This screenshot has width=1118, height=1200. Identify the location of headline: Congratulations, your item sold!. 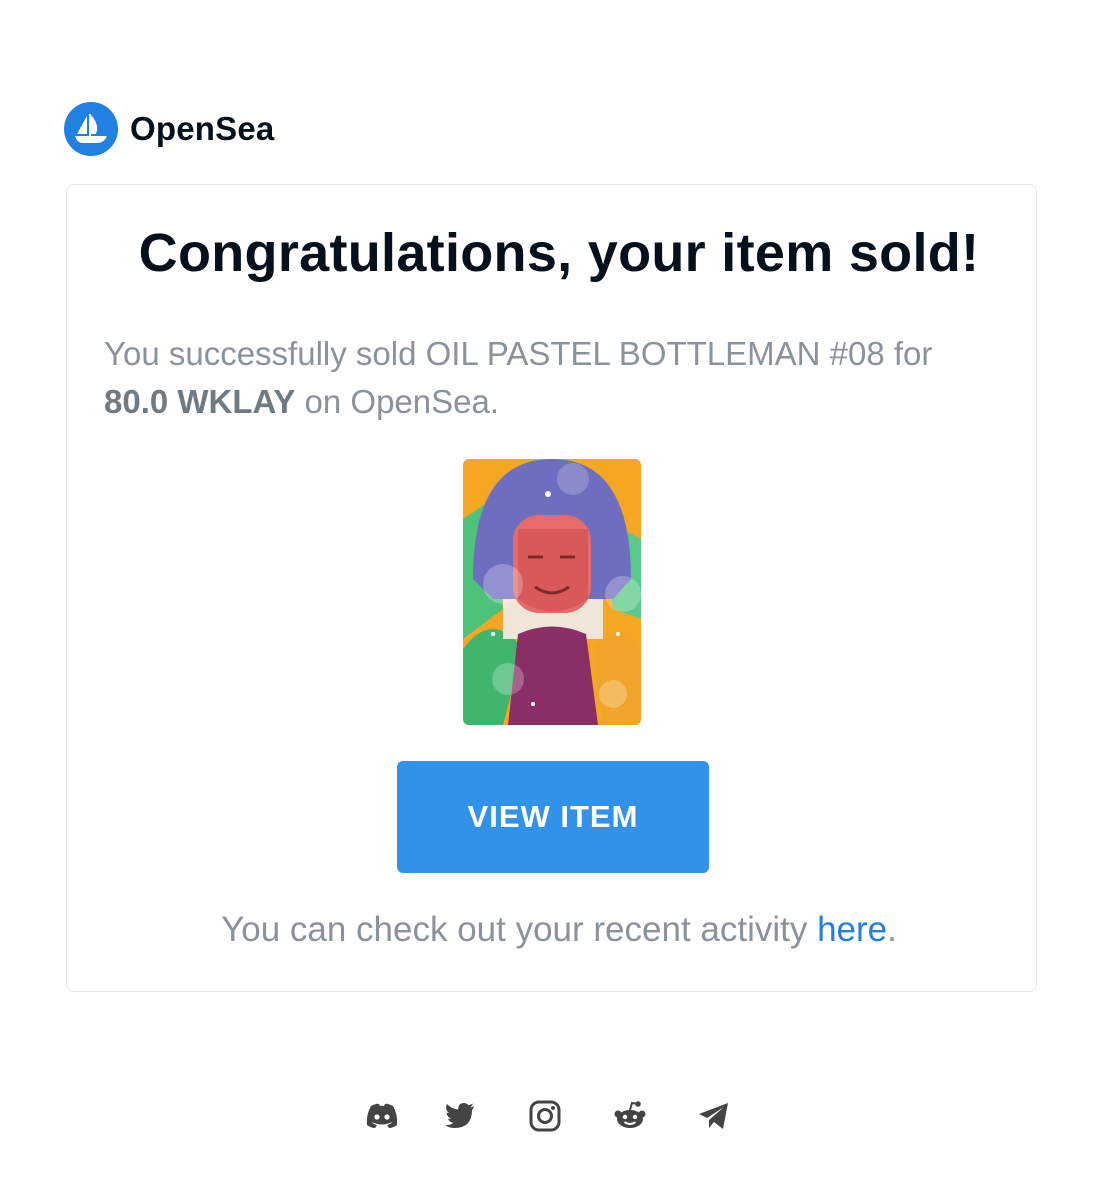
(559, 253).